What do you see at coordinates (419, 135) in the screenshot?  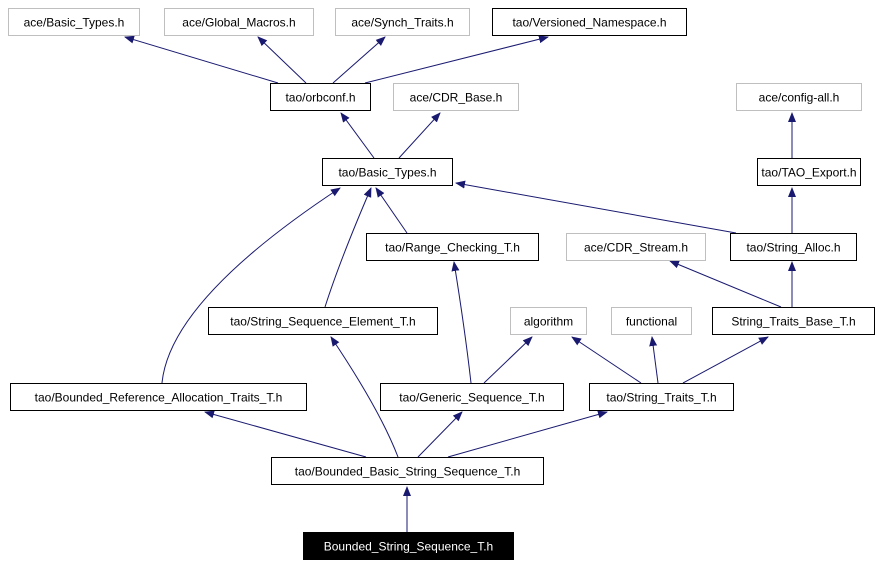 I see `edge-tao-basic-types-to-ace-cdr-base` at bounding box center [419, 135].